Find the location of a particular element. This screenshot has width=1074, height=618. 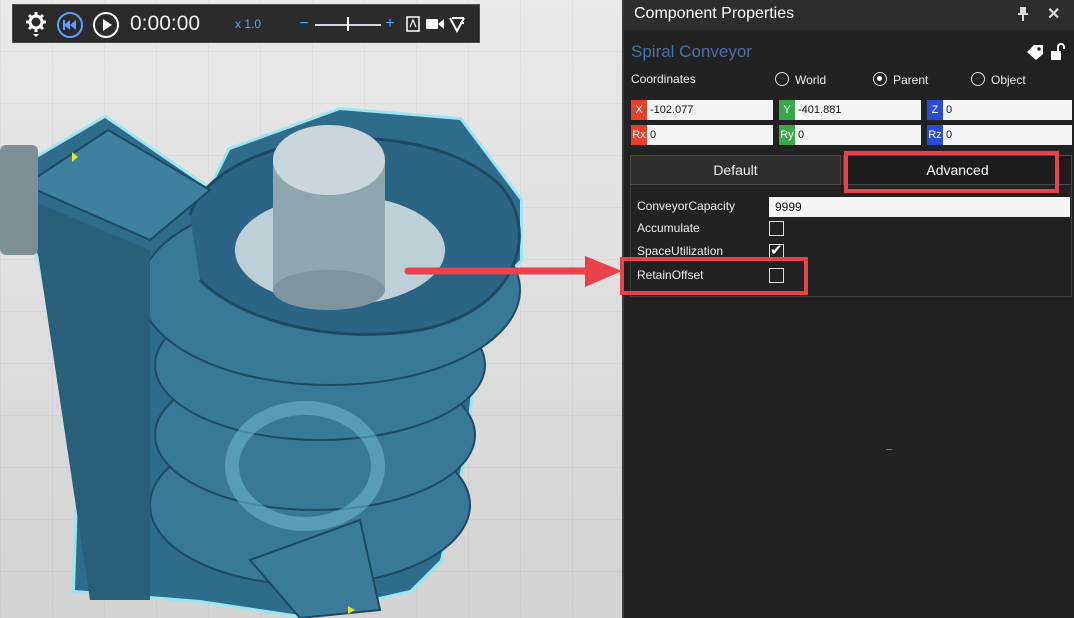

coord-x-field: X -102.077 is located at coordinates (702, 110).